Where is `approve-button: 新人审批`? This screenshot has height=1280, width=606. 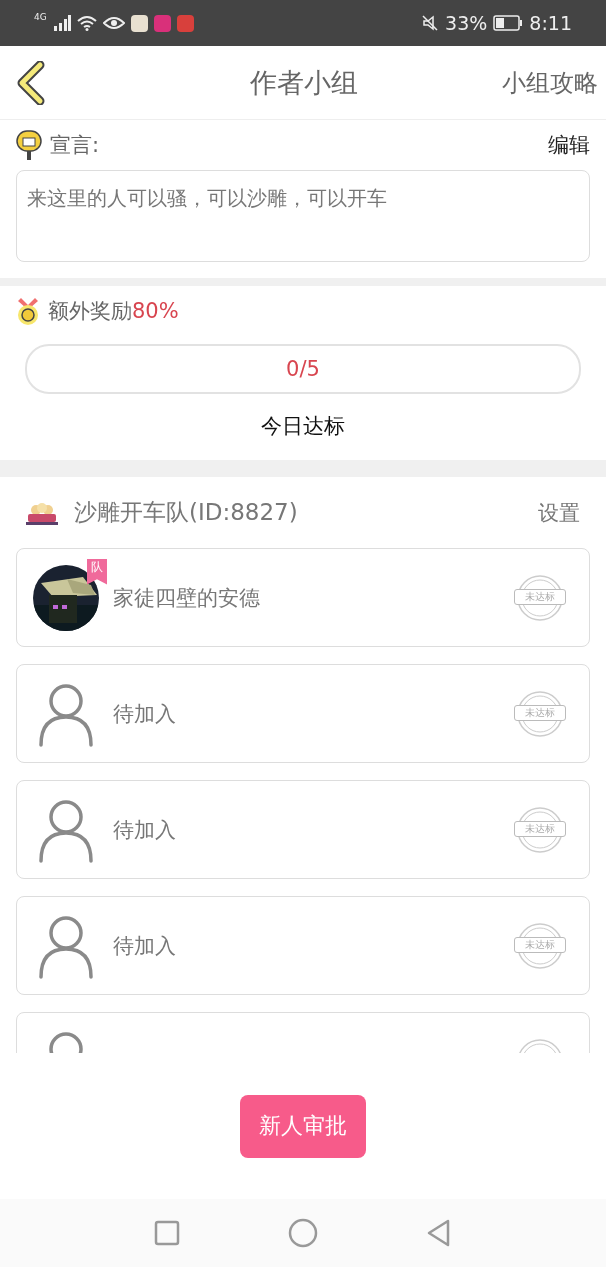
approve-button: 新人审批 is located at coordinates (303, 1126).